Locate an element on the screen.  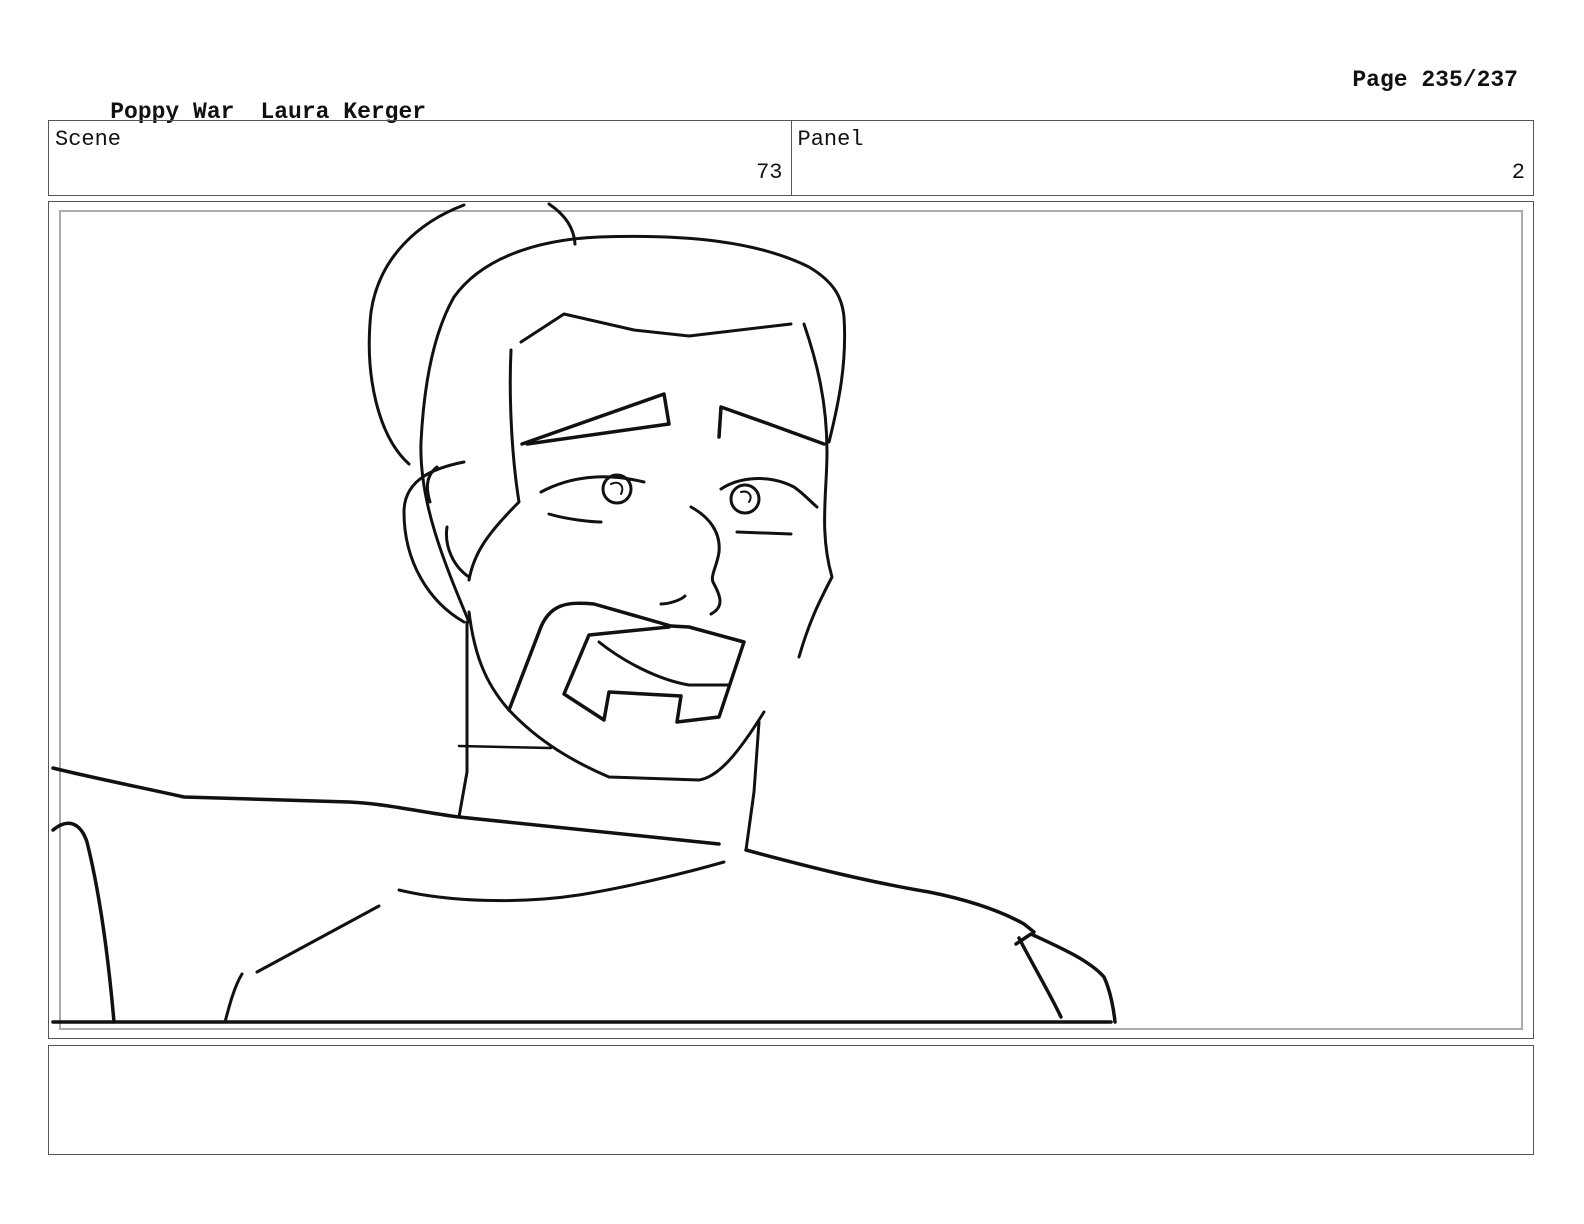
neck-left is located at coordinates (463, 719).